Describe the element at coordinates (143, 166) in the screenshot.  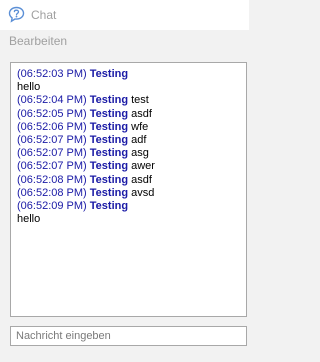
I see `chat-message-text: awer` at that location.